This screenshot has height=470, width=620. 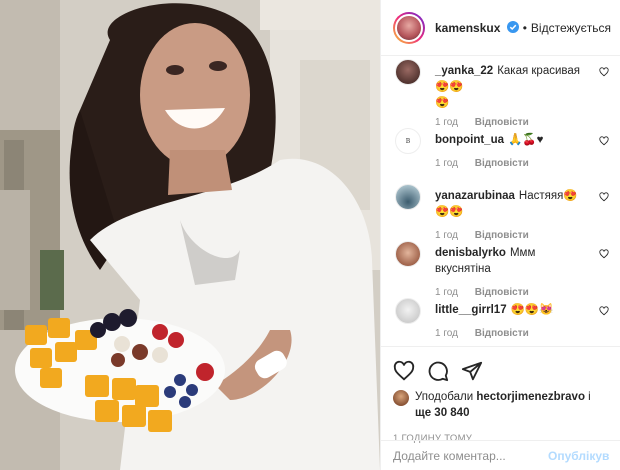 I want to click on liker-avatar, so click(x=401, y=398).